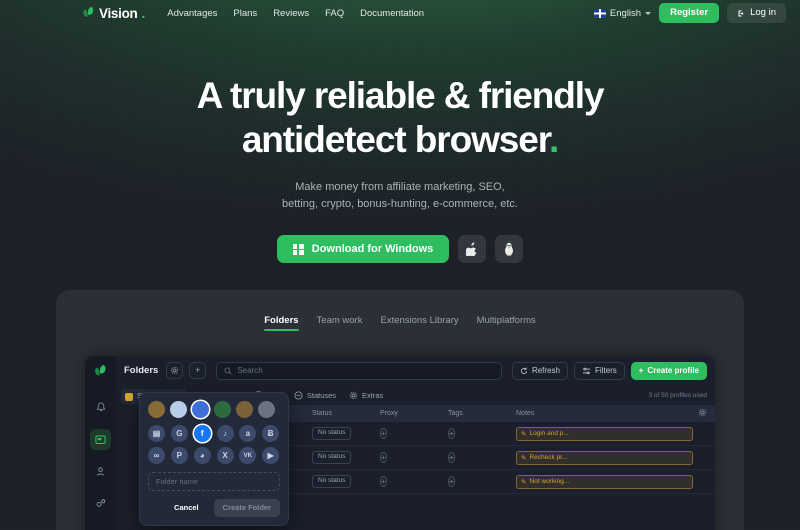 The height and width of the screenshot is (530, 800). What do you see at coordinates (100, 371) in the screenshot?
I see `app-logo-leaf-icon` at bounding box center [100, 371].